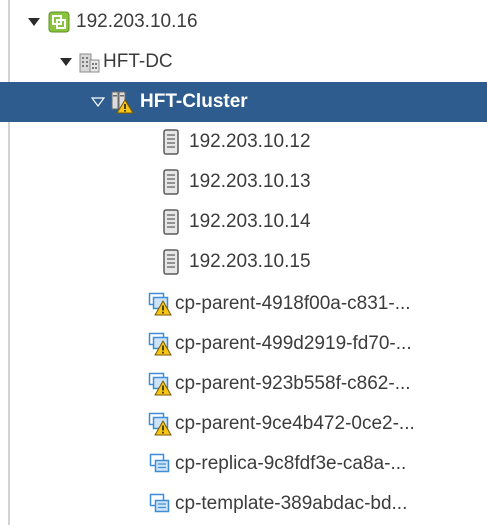 The width and height of the screenshot is (487, 525). What do you see at coordinates (137, 21) in the screenshot?
I see `tree-node-label: 192.203.10.16` at bounding box center [137, 21].